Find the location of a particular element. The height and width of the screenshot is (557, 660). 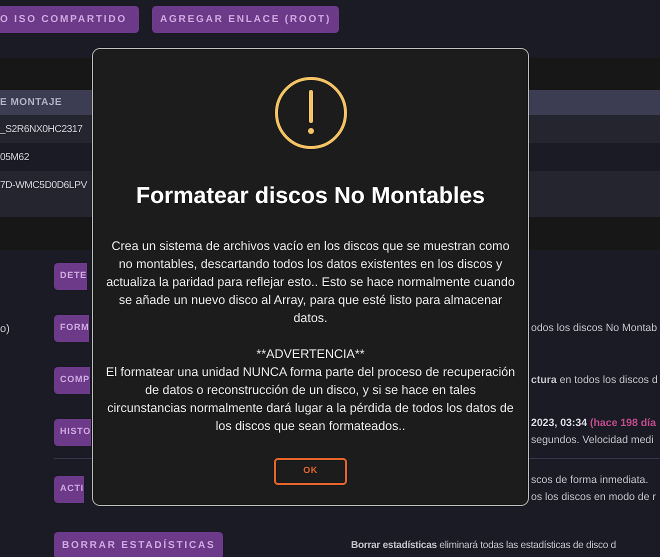

description-text: scos de forma inmediata. is located at coordinates (590, 480).